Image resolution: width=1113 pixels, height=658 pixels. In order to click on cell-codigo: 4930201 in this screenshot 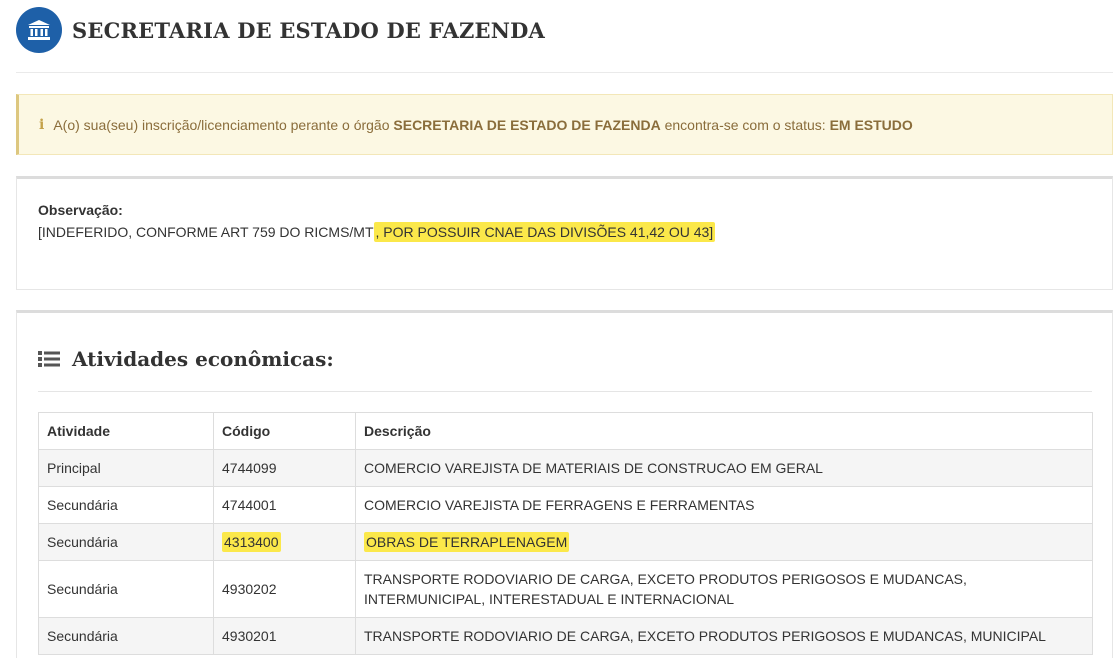, I will do `click(284, 636)`.